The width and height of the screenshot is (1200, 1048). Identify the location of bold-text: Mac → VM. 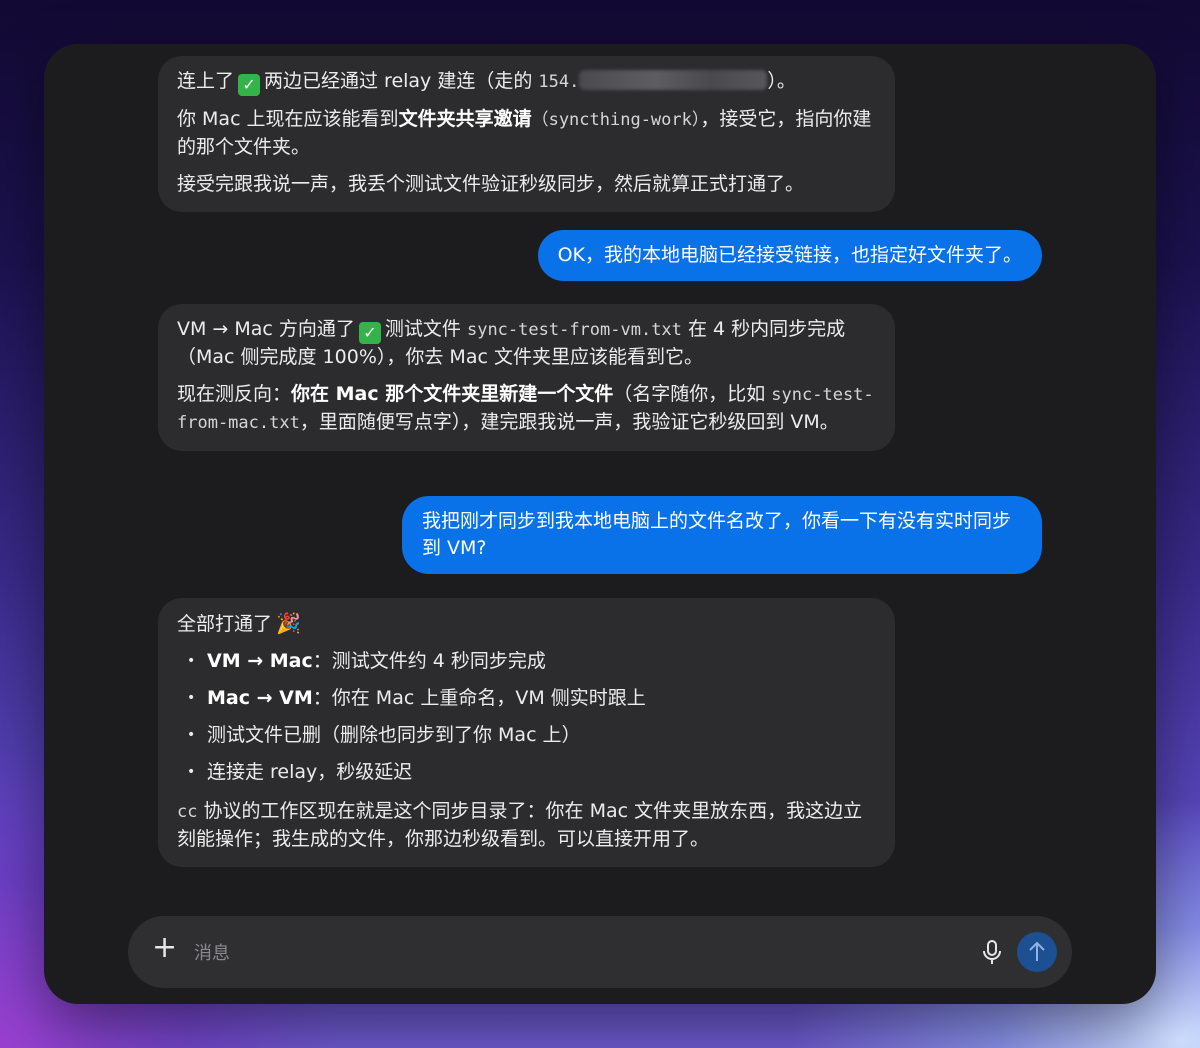
(260, 698).